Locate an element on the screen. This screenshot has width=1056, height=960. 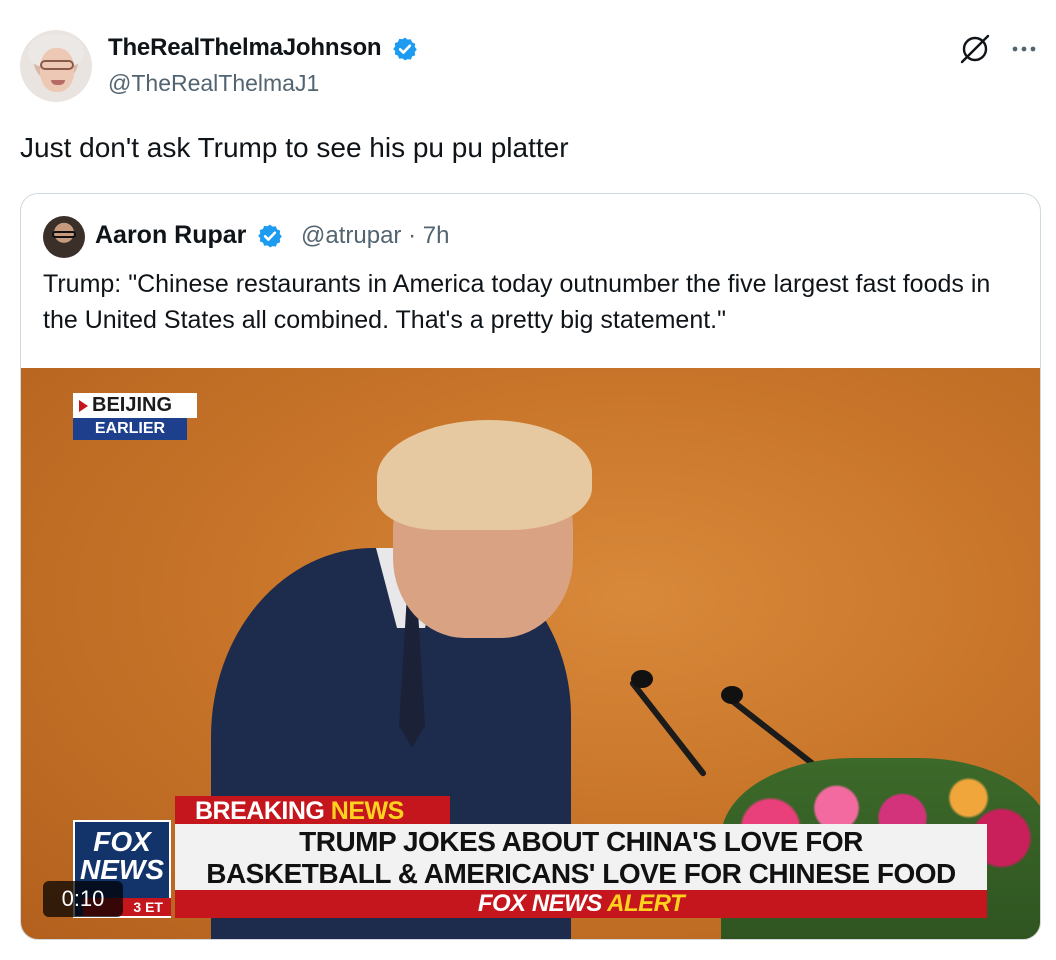
quoted-author-name: Aaron Rupar is located at coordinates (170, 235).